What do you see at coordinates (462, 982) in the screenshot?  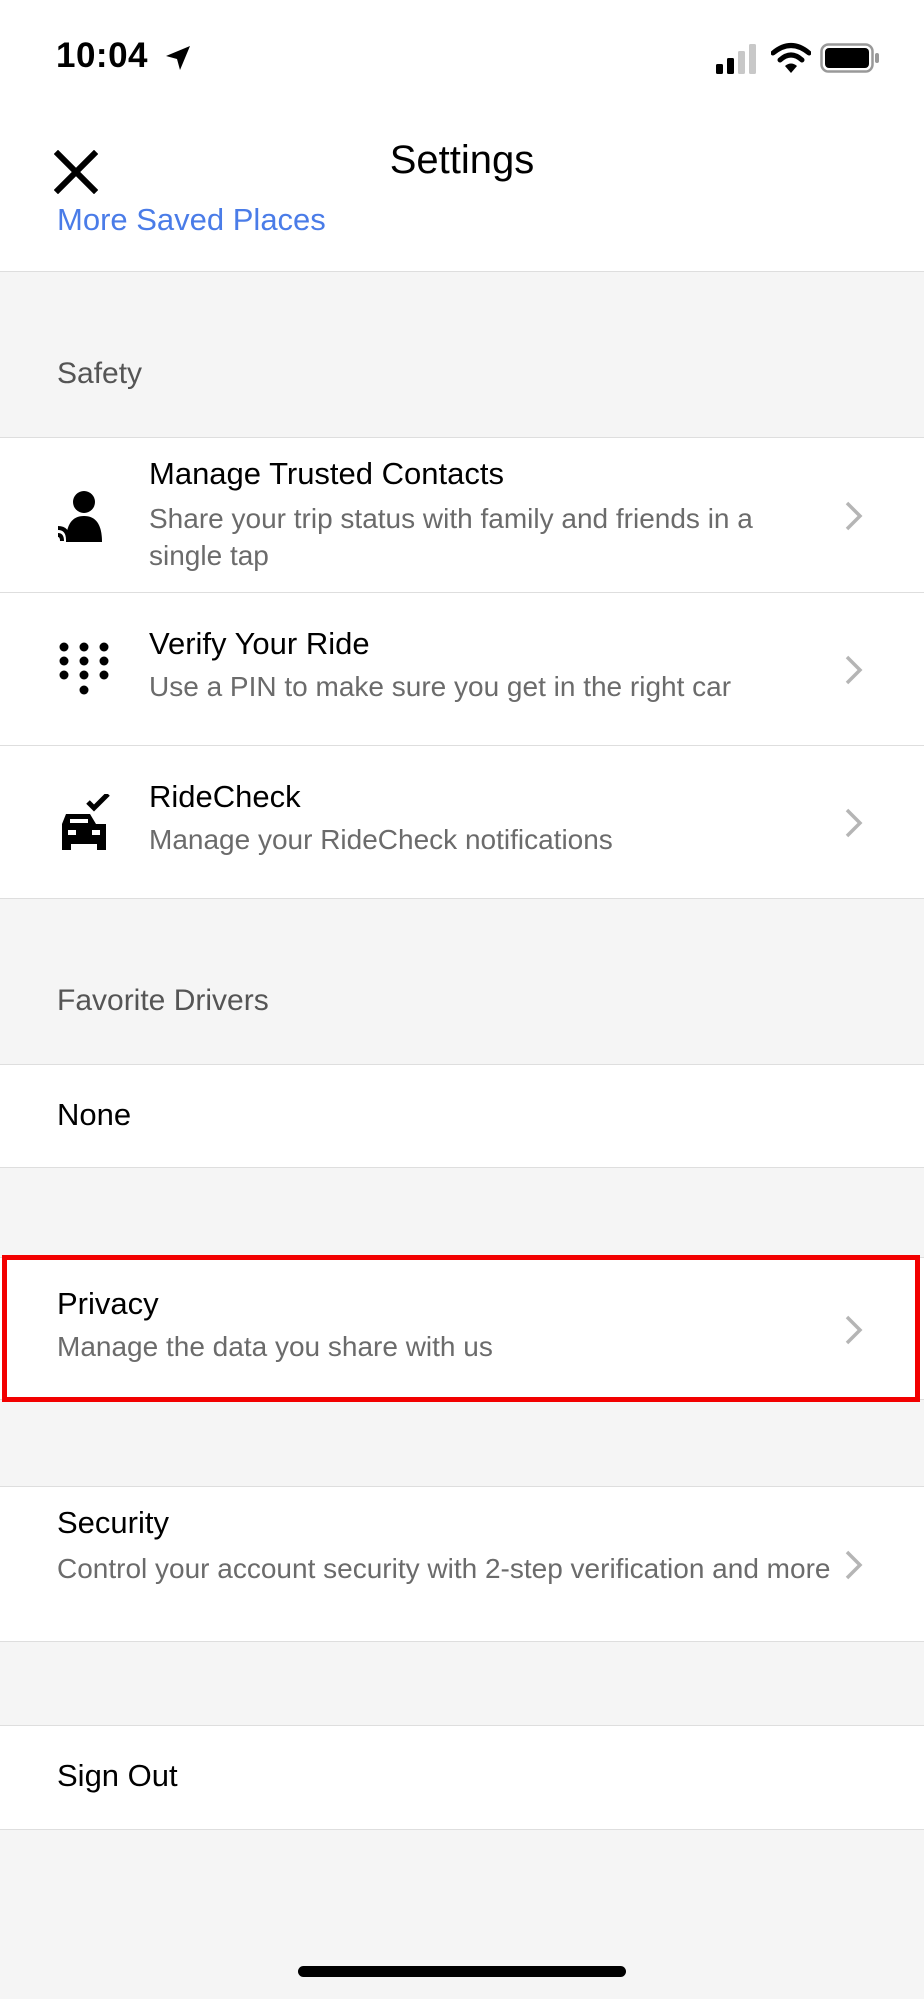 I see `section-header-favorite-drivers: Favorite Drivers` at bounding box center [462, 982].